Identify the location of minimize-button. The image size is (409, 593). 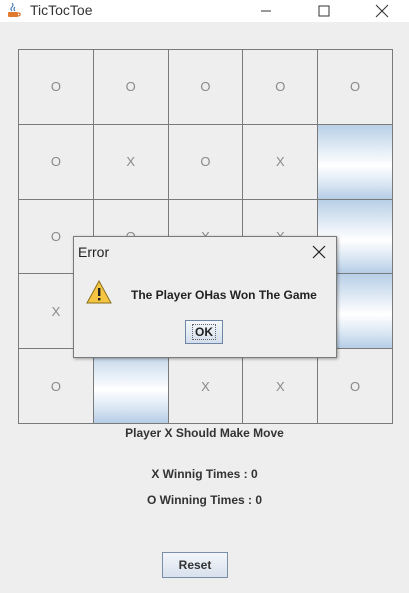
(266, 11).